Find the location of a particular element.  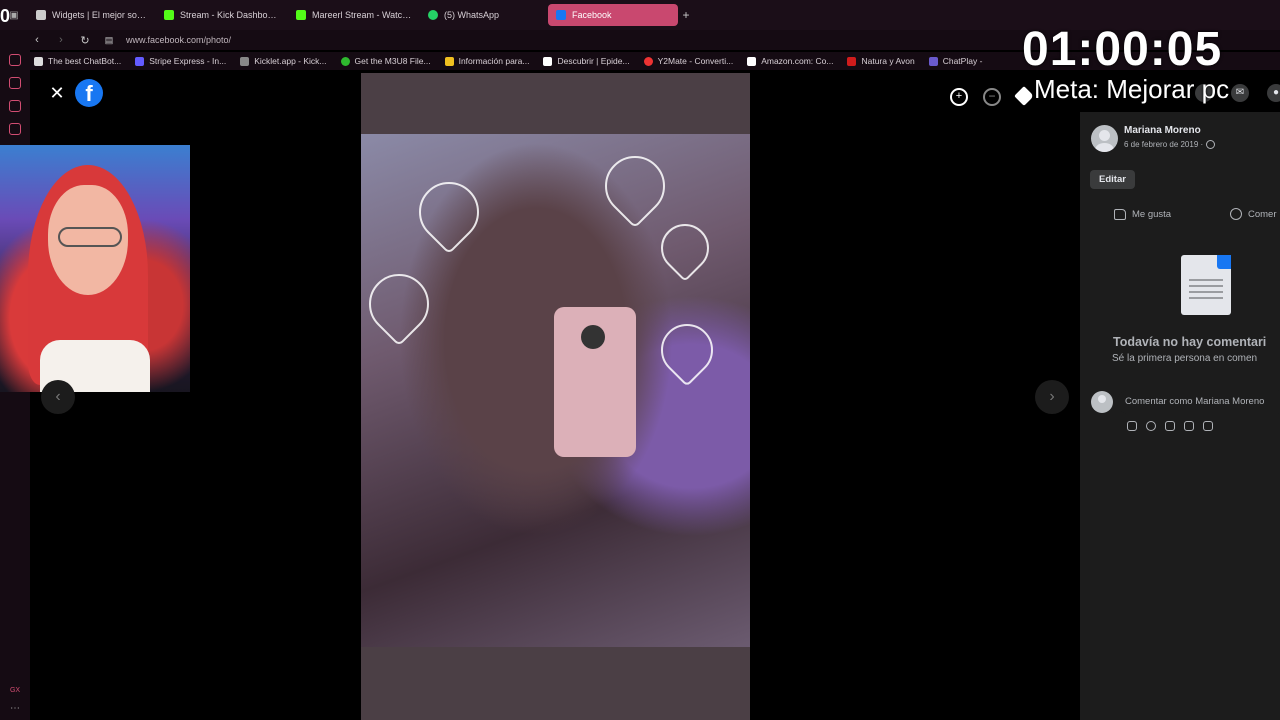

tab-widgets: Widgets | El mejor softwa is located at coordinates (92, 15).